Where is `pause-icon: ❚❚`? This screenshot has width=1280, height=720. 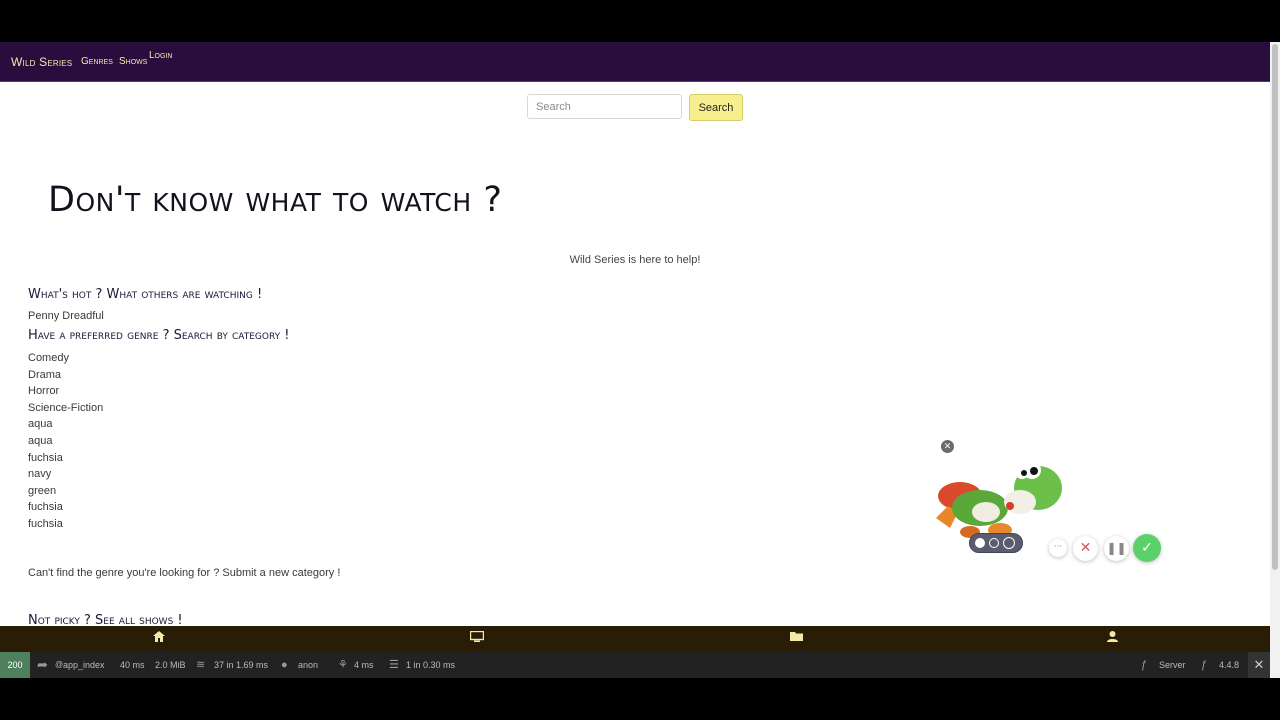
pause-icon: ❚❚ is located at coordinates (1116, 548).